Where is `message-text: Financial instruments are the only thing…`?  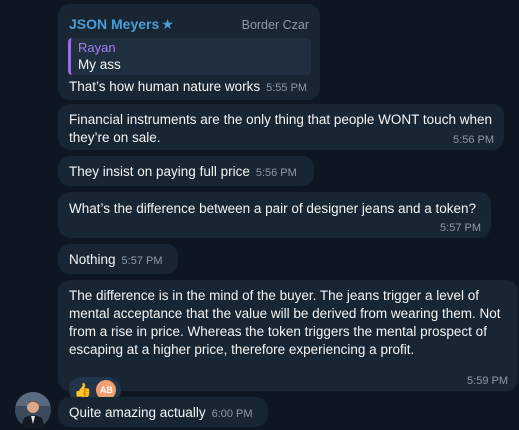
message-text: Financial instruments are the only thing… is located at coordinates (280, 129).